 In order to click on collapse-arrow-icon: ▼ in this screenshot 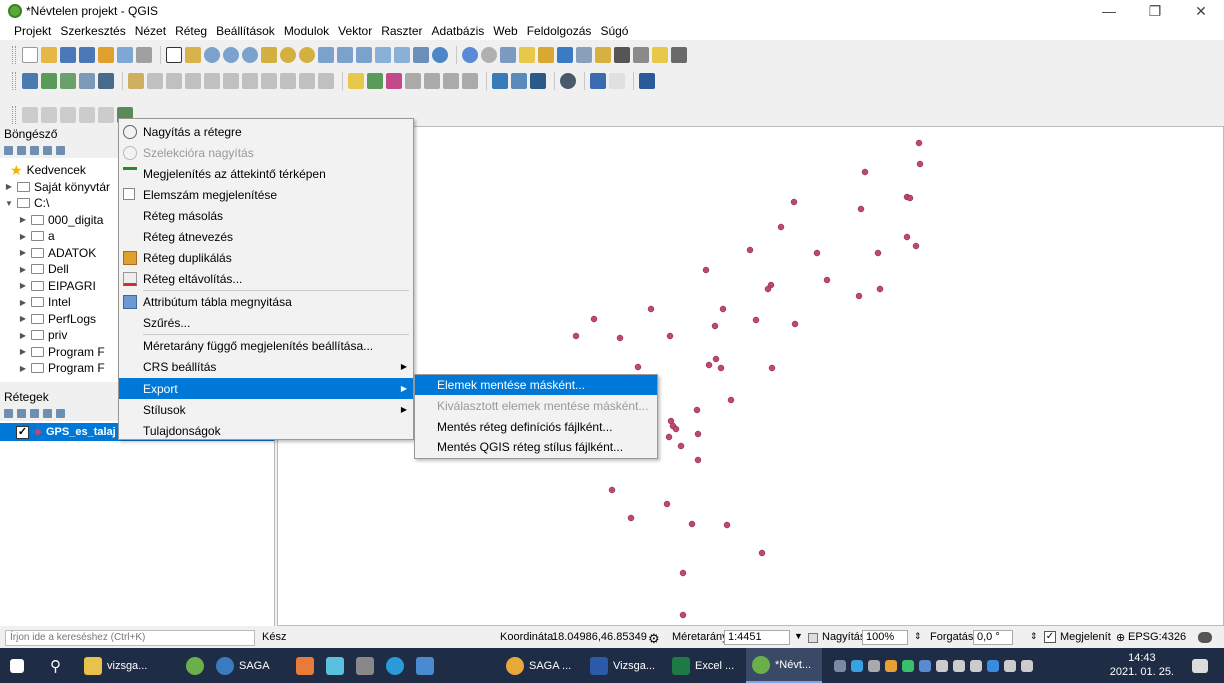, I will do `click(9, 203)`.